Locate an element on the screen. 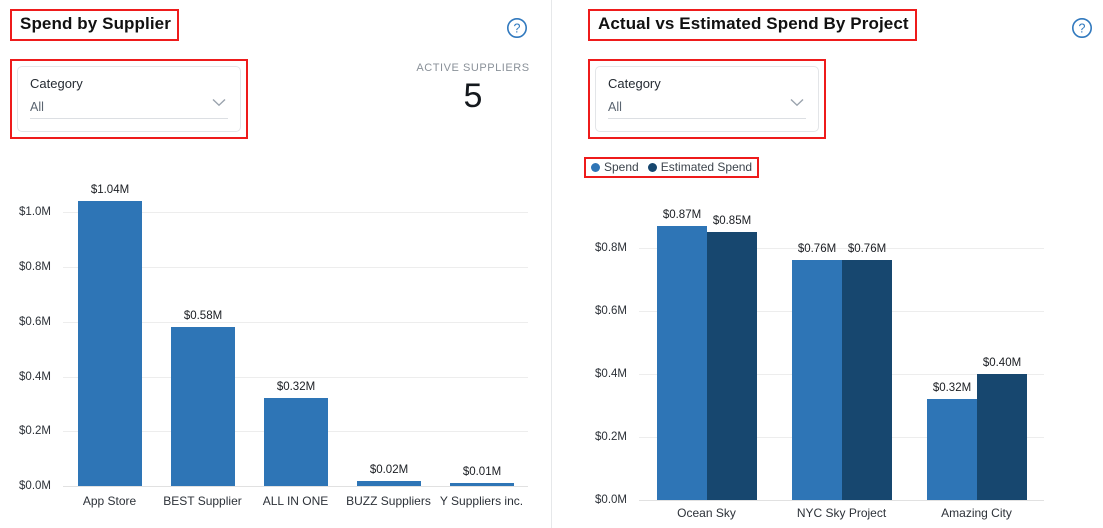 This screenshot has height=528, width=1103. active-suppliers-kpi-label: ACTIVE SUPPLIERS is located at coordinates (473, 68).